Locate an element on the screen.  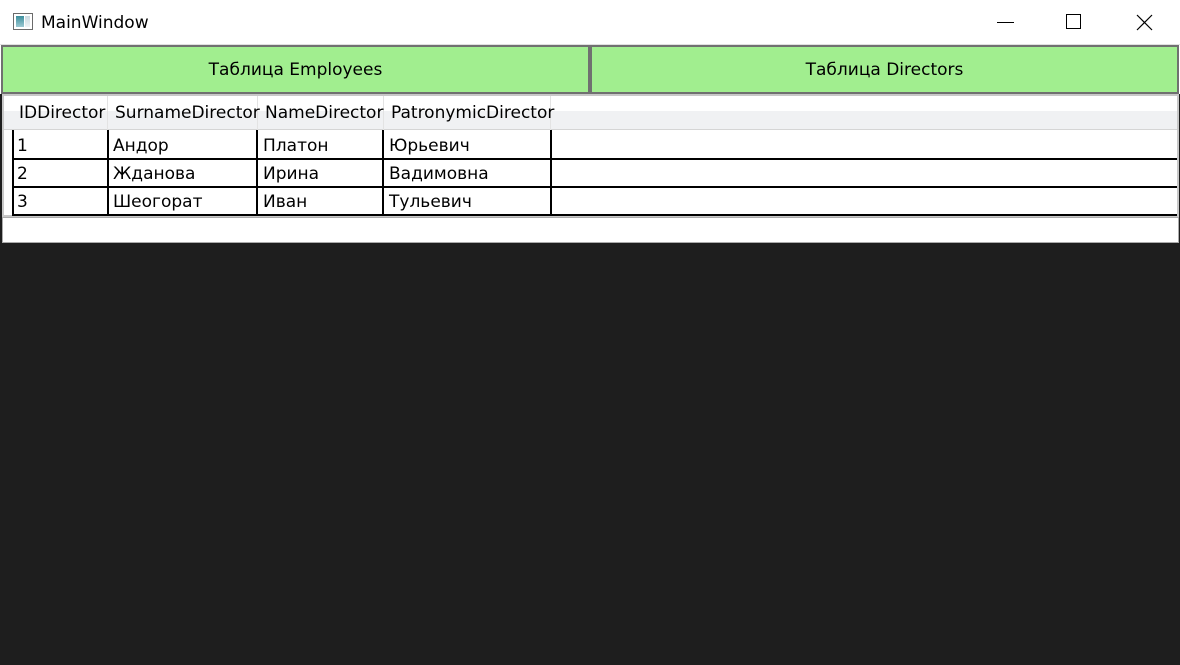
cell-surname: Жданова is located at coordinates (183, 174).